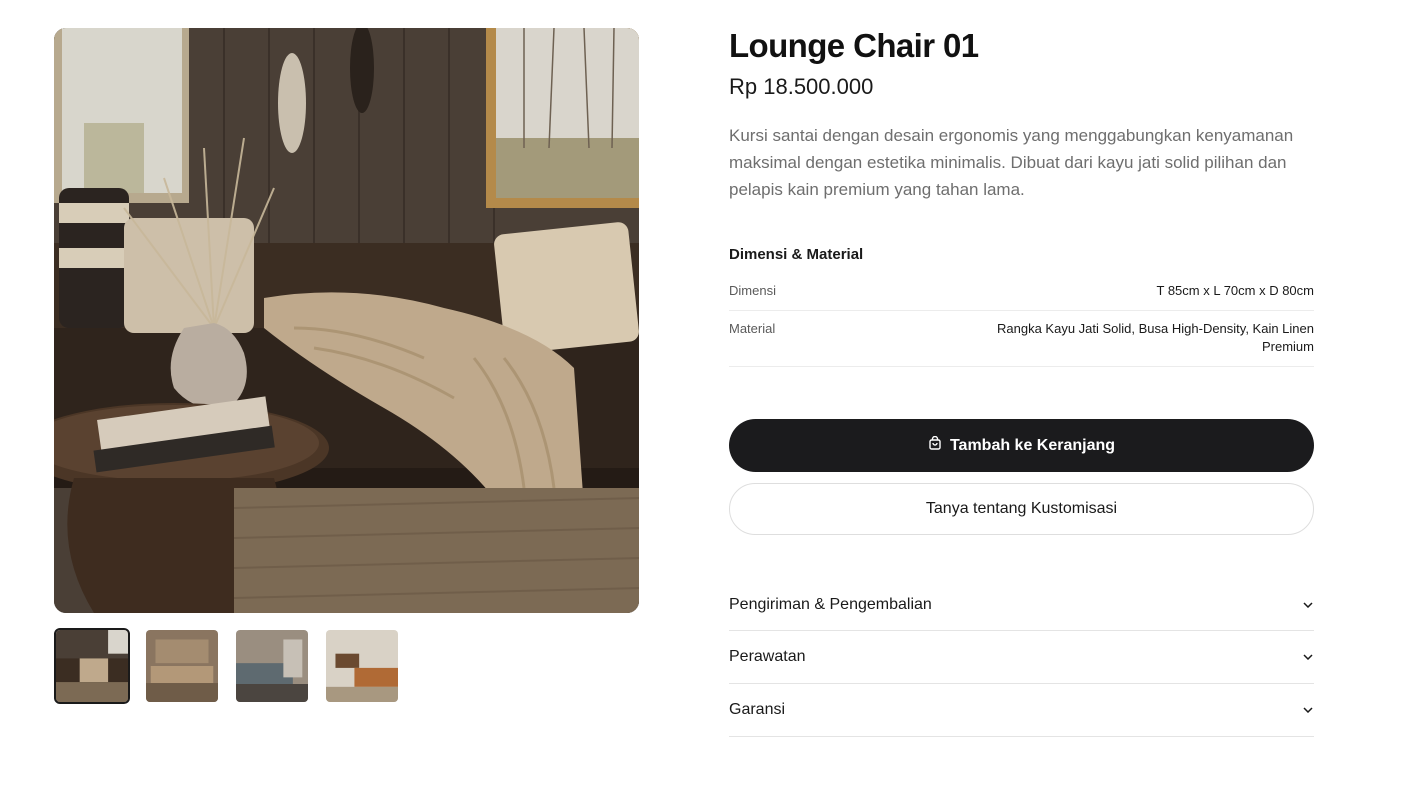 The height and width of the screenshot is (796, 1411). What do you see at coordinates (227, 666) in the screenshot?
I see `thumbnail-strip` at bounding box center [227, 666].